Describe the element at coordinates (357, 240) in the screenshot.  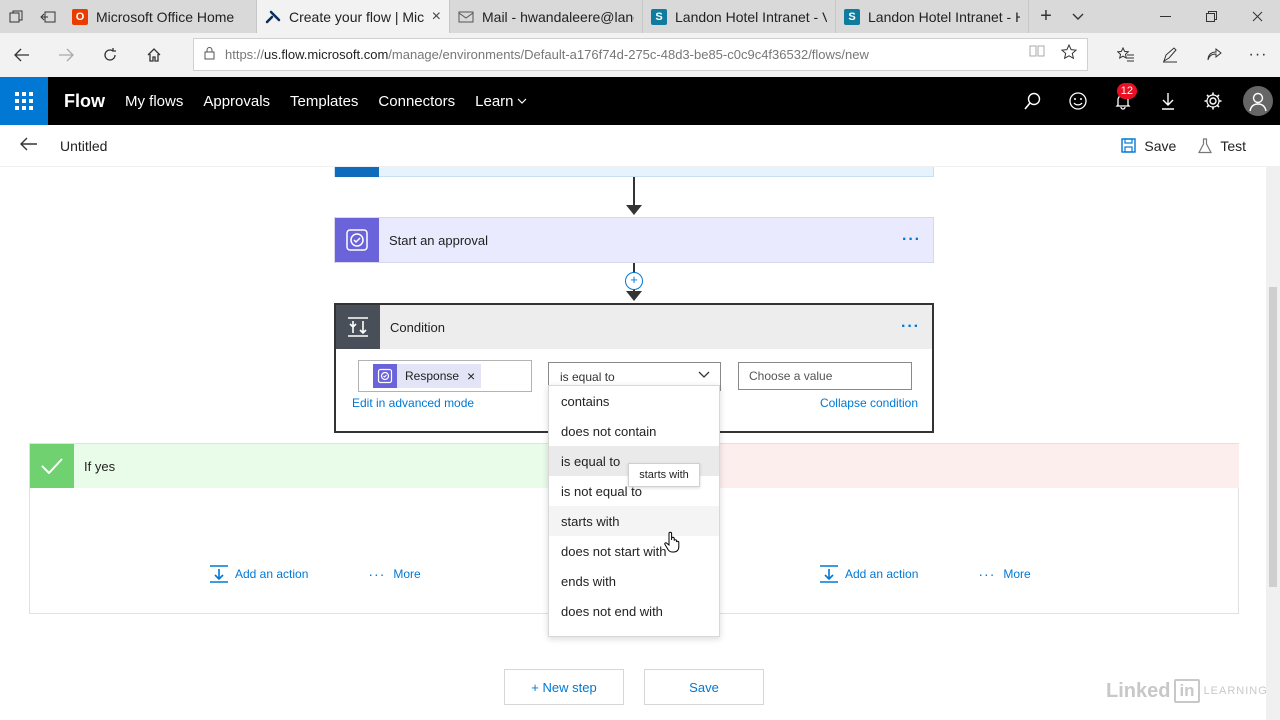
I see `approval-icon` at that location.